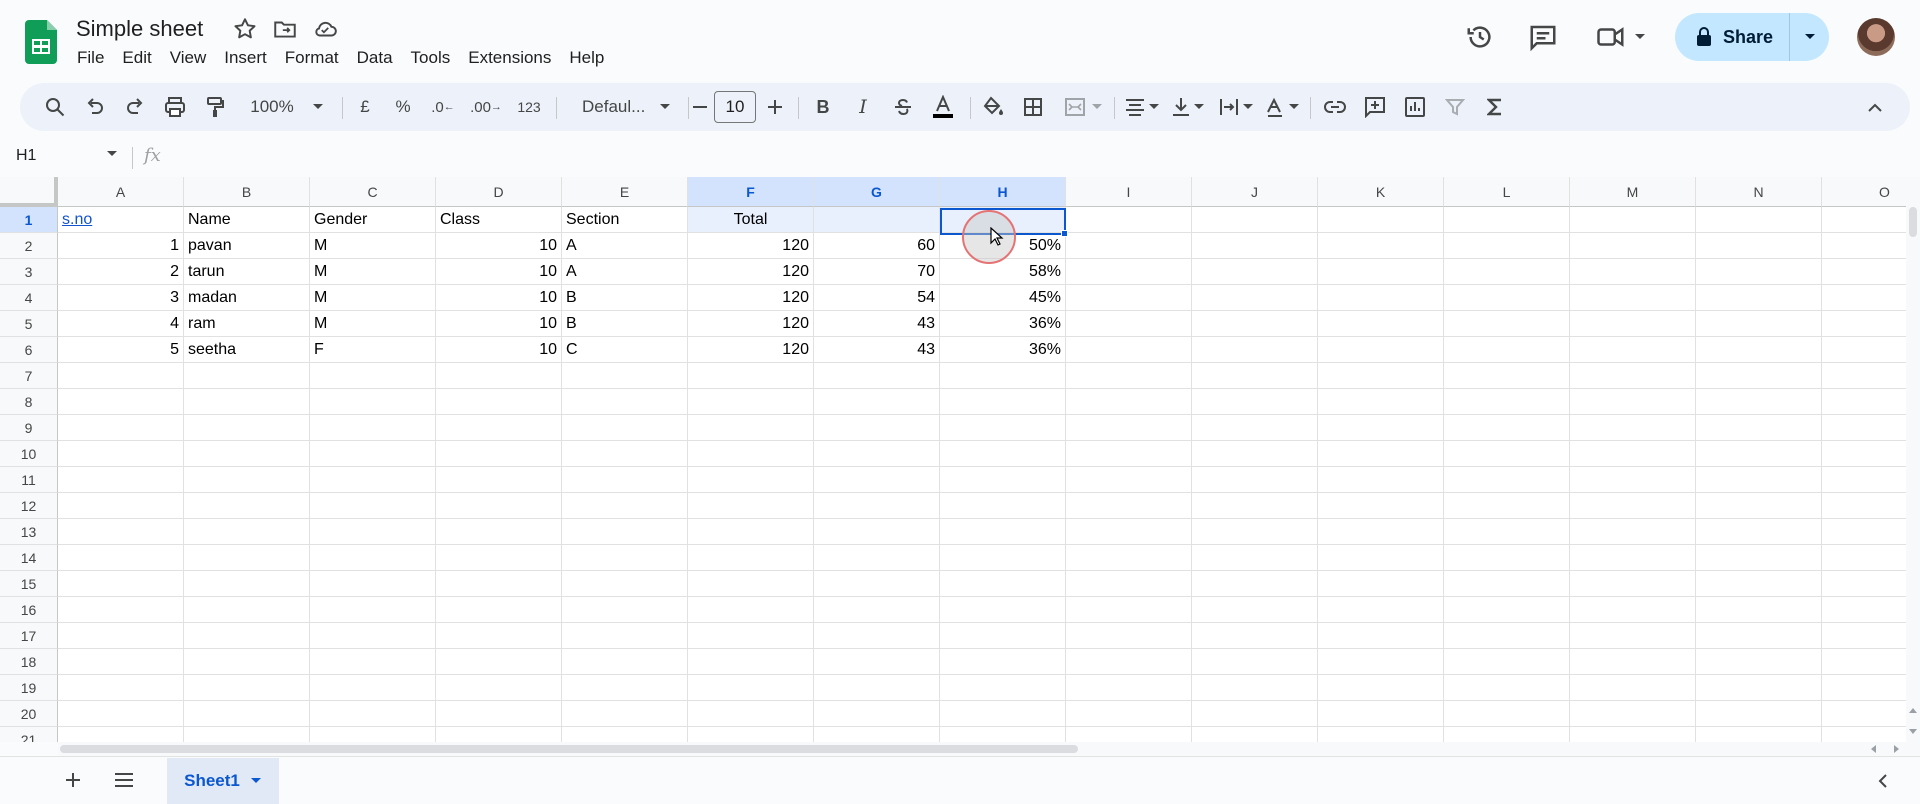 The height and width of the screenshot is (804, 1920). What do you see at coordinates (29, 532) in the screenshot?
I see `row-header-13: 13` at bounding box center [29, 532].